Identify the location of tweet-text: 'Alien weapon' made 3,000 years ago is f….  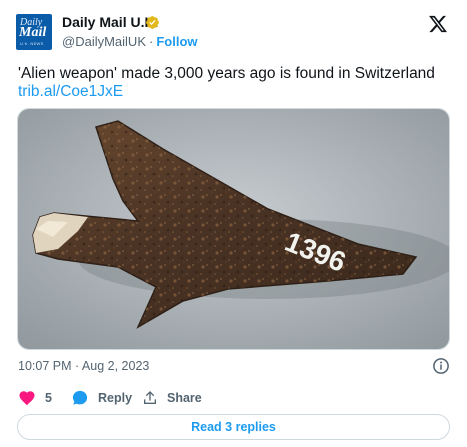
(226, 73).